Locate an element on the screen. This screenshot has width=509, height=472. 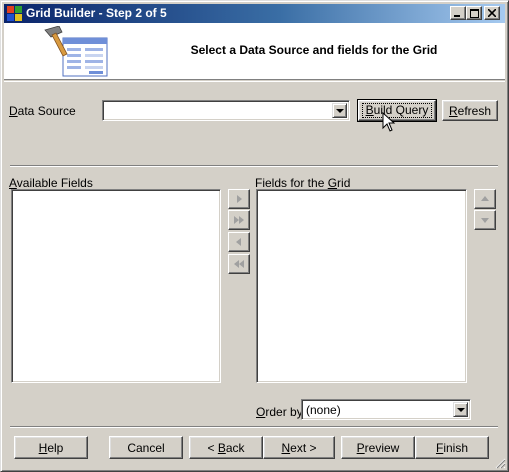
resize-grip-icon is located at coordinates (500, 463).